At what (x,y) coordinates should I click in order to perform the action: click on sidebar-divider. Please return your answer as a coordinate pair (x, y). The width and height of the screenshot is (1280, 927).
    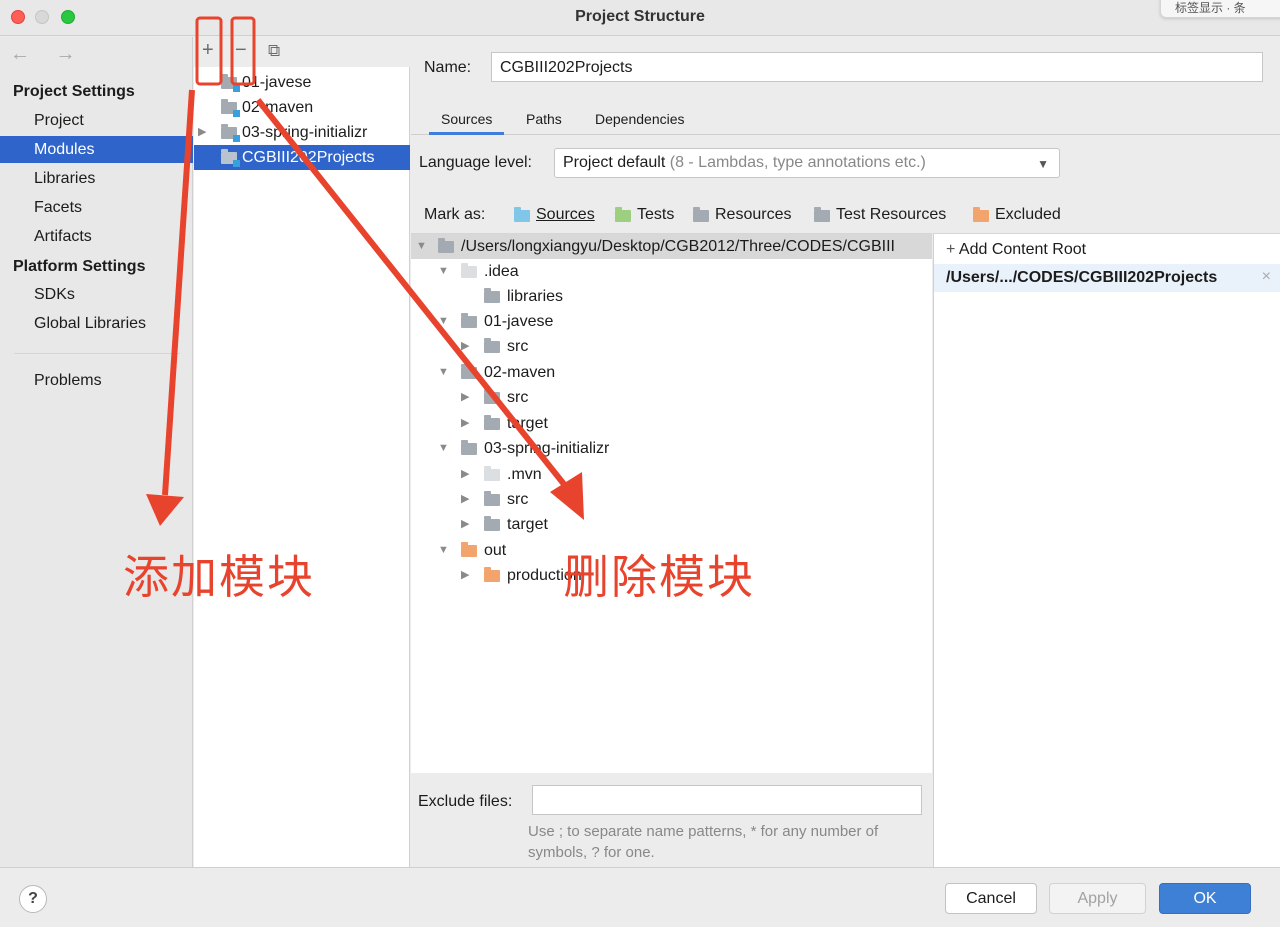
    Looking at the image, I should click on (97, 353).